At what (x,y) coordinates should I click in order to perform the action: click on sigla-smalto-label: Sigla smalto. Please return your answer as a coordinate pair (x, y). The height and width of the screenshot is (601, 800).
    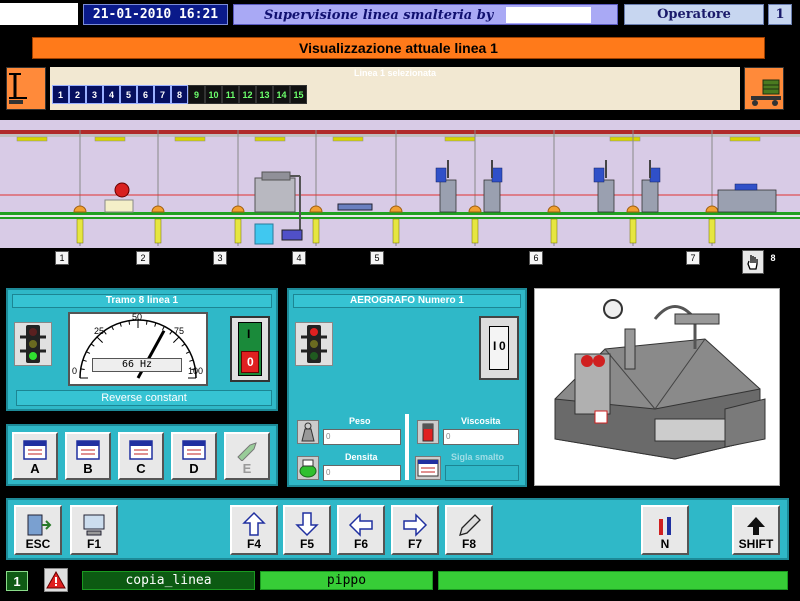
    Looking at the image, I should click on (478, 457).